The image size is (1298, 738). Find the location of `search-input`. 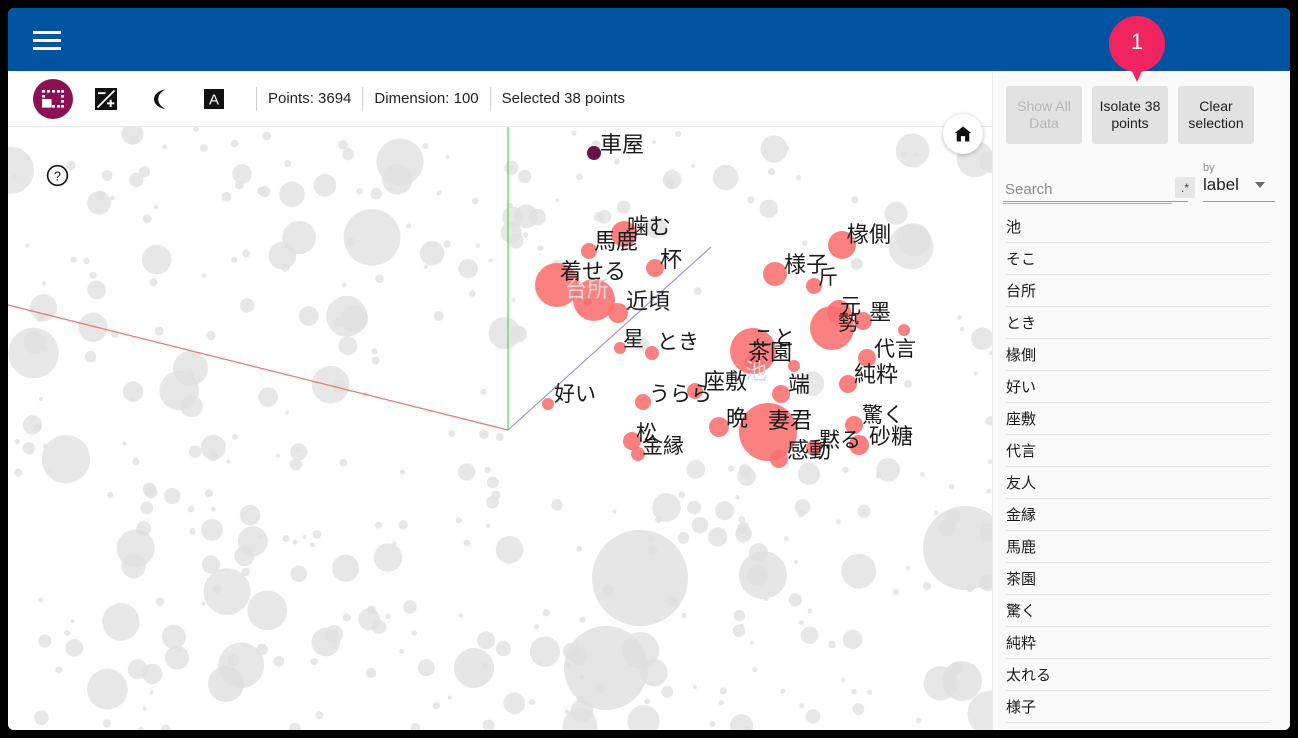

search-input is located at coordinates (1087, 189).